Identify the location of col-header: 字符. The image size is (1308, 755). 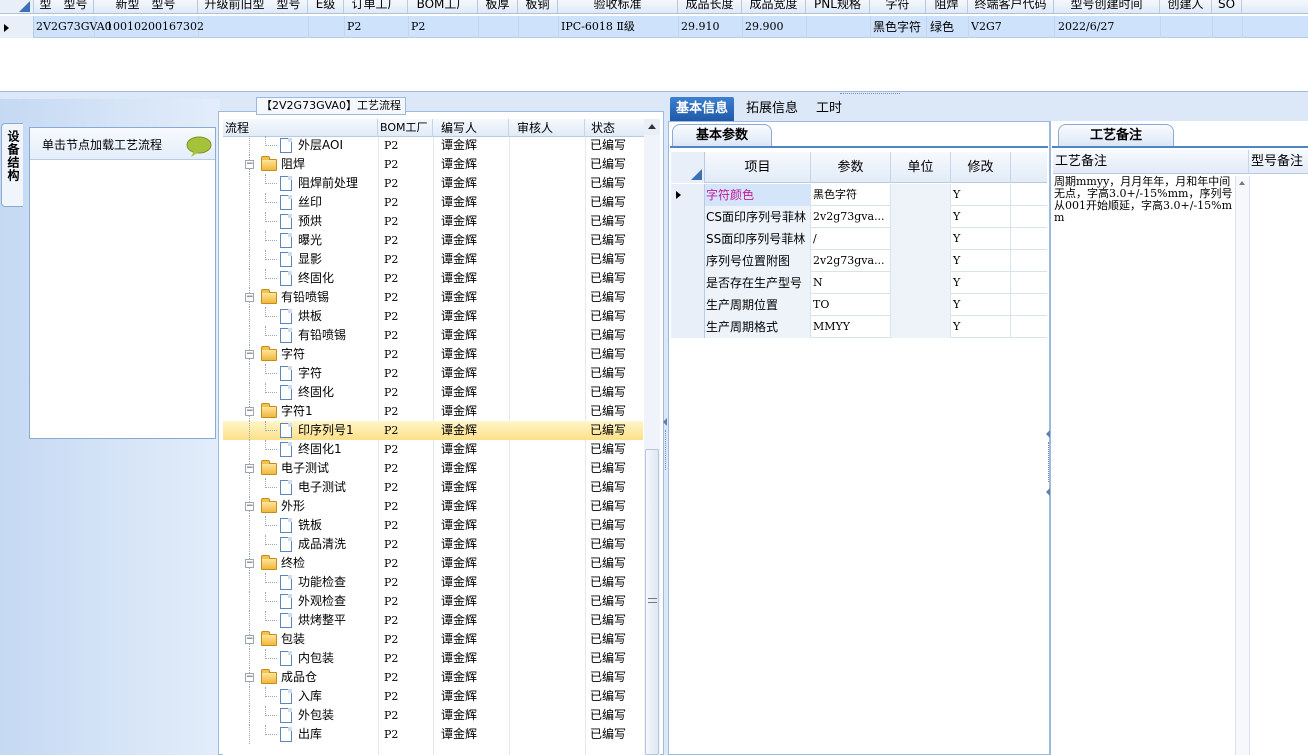
(898, 6).